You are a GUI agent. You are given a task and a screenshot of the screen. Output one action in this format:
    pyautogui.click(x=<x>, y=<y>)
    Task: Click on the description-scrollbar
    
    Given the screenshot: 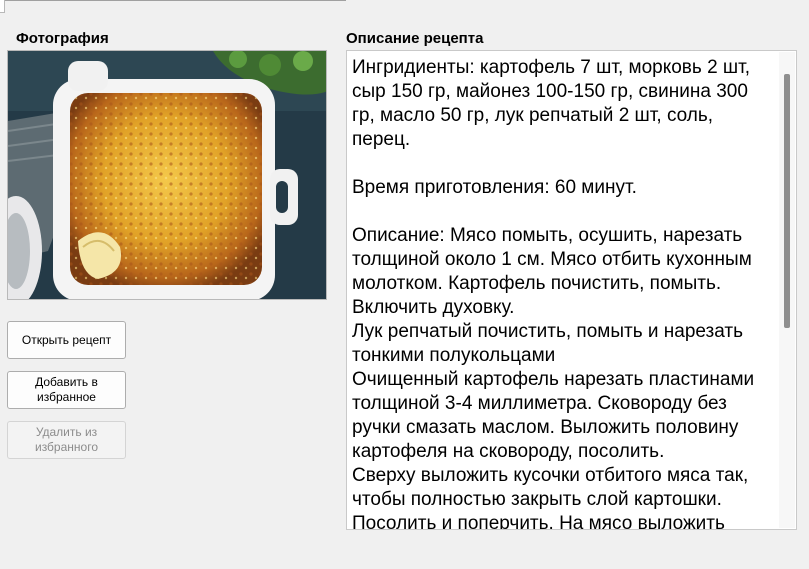 What is the action you would take?
    pyautogui.click(x=787, y=290)
    